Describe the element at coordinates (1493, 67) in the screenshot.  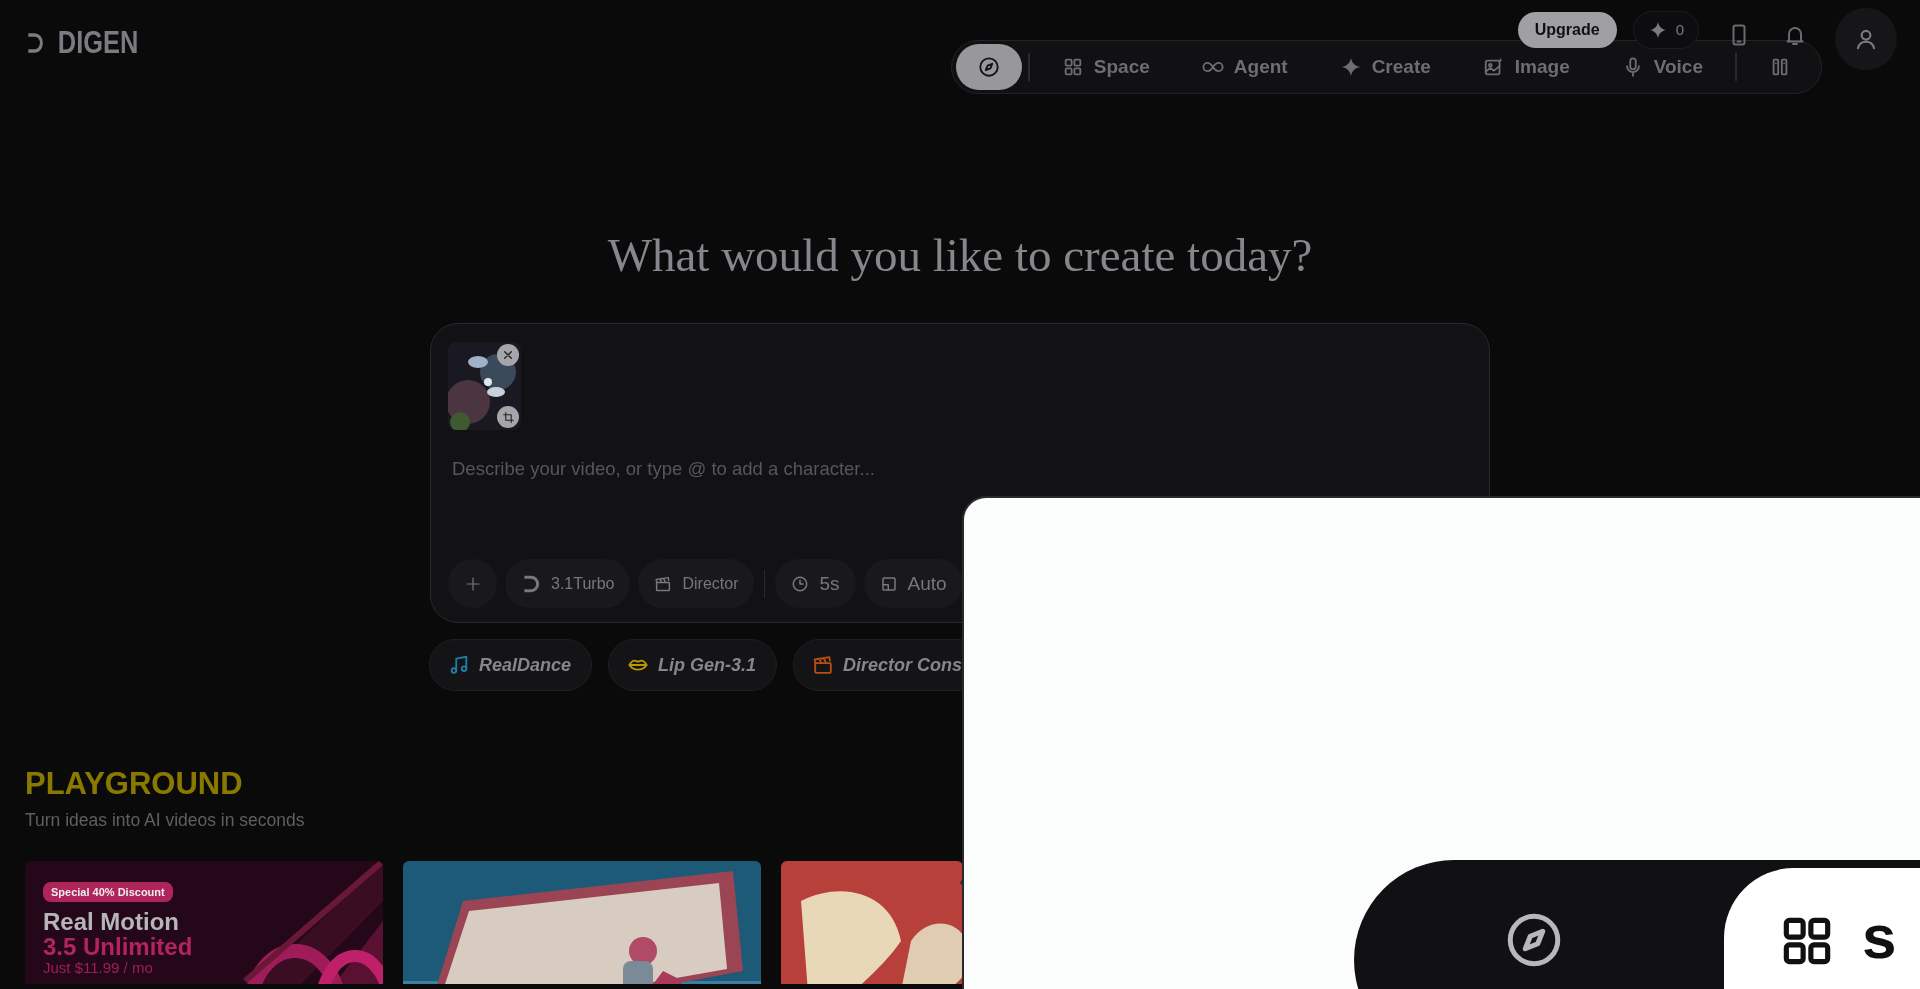
I see `image-icon` at that location.